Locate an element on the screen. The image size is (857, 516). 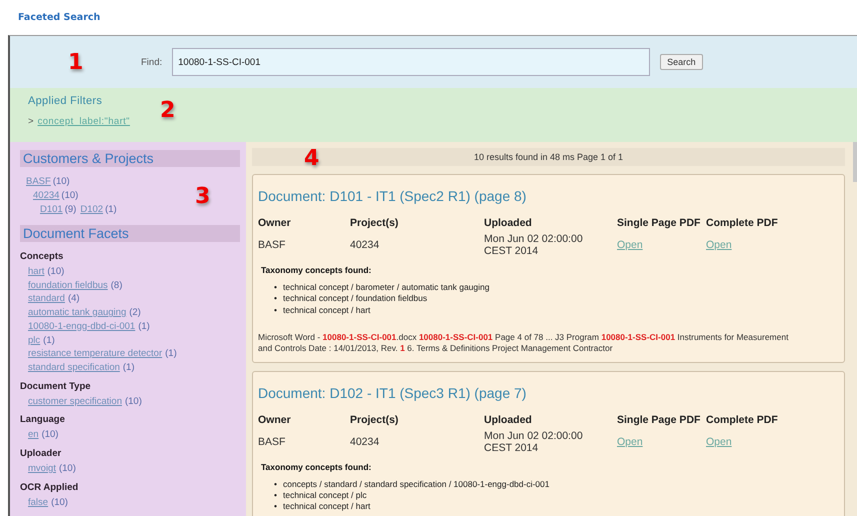
tree-count: (1) is located at coordinates (111, 209).